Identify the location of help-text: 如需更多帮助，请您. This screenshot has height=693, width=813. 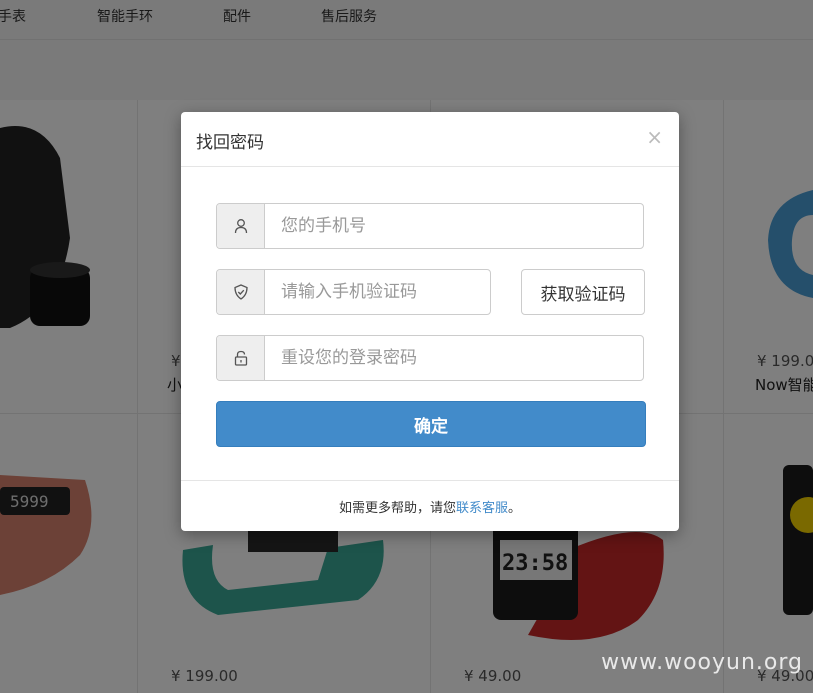
(397, 508).